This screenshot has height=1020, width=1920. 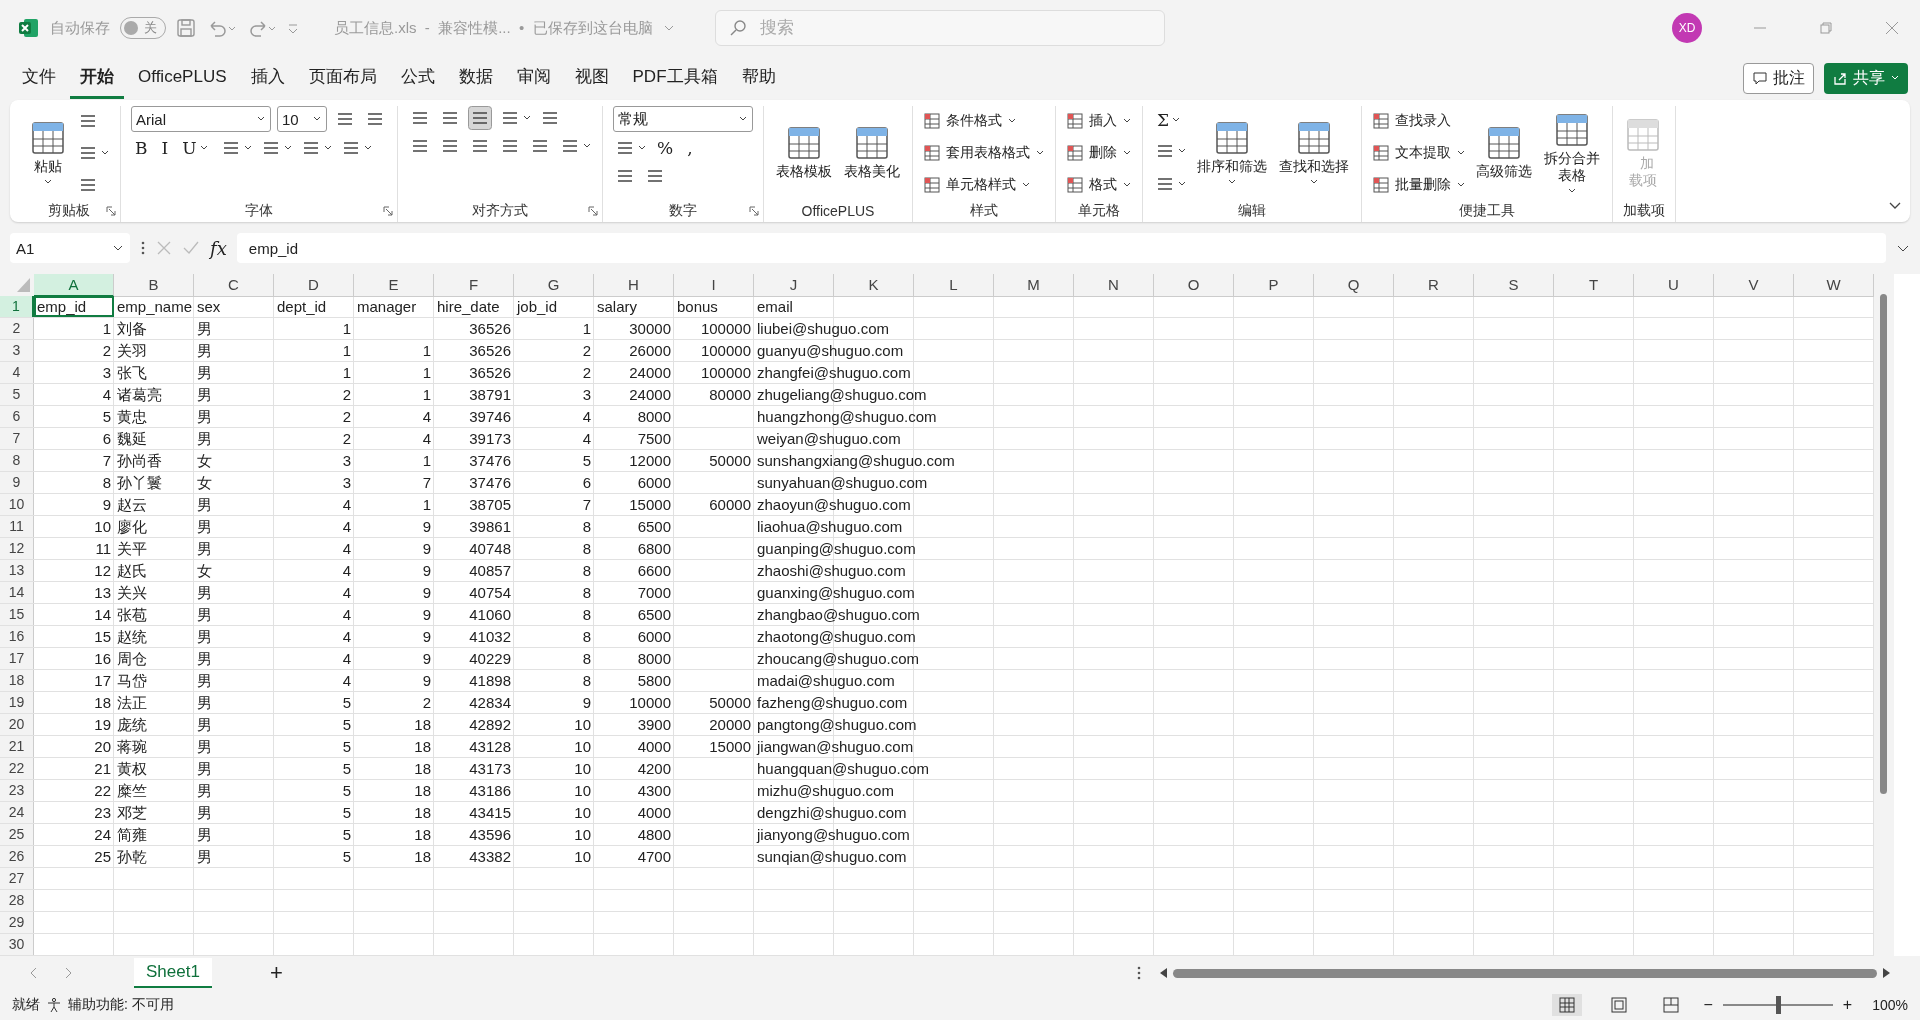 What do you see at coordinates (17, 790) in the screenshot?
I see `row-header: 23` at bounding box center [17, 790].